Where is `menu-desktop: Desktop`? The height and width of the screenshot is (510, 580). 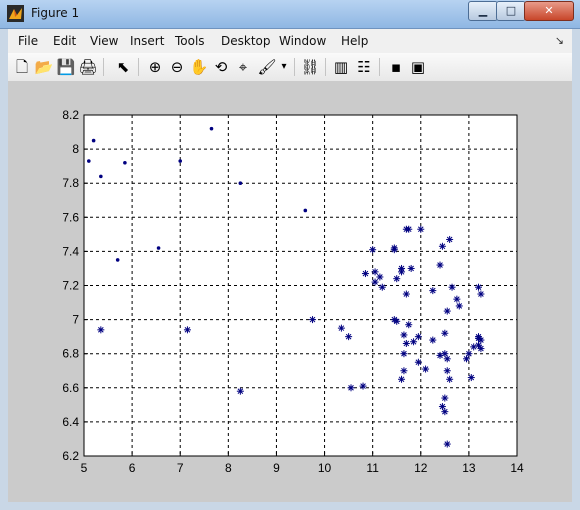 menu-desktop: Desktop is located at coordinates (246, 41).